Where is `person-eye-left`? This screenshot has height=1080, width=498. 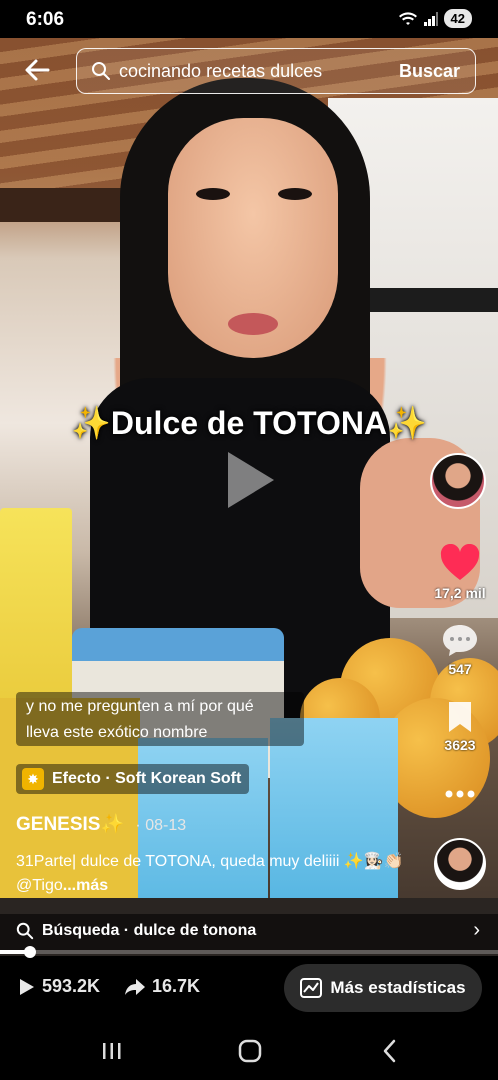 person-eye-left is located at coordinates (213, 194).